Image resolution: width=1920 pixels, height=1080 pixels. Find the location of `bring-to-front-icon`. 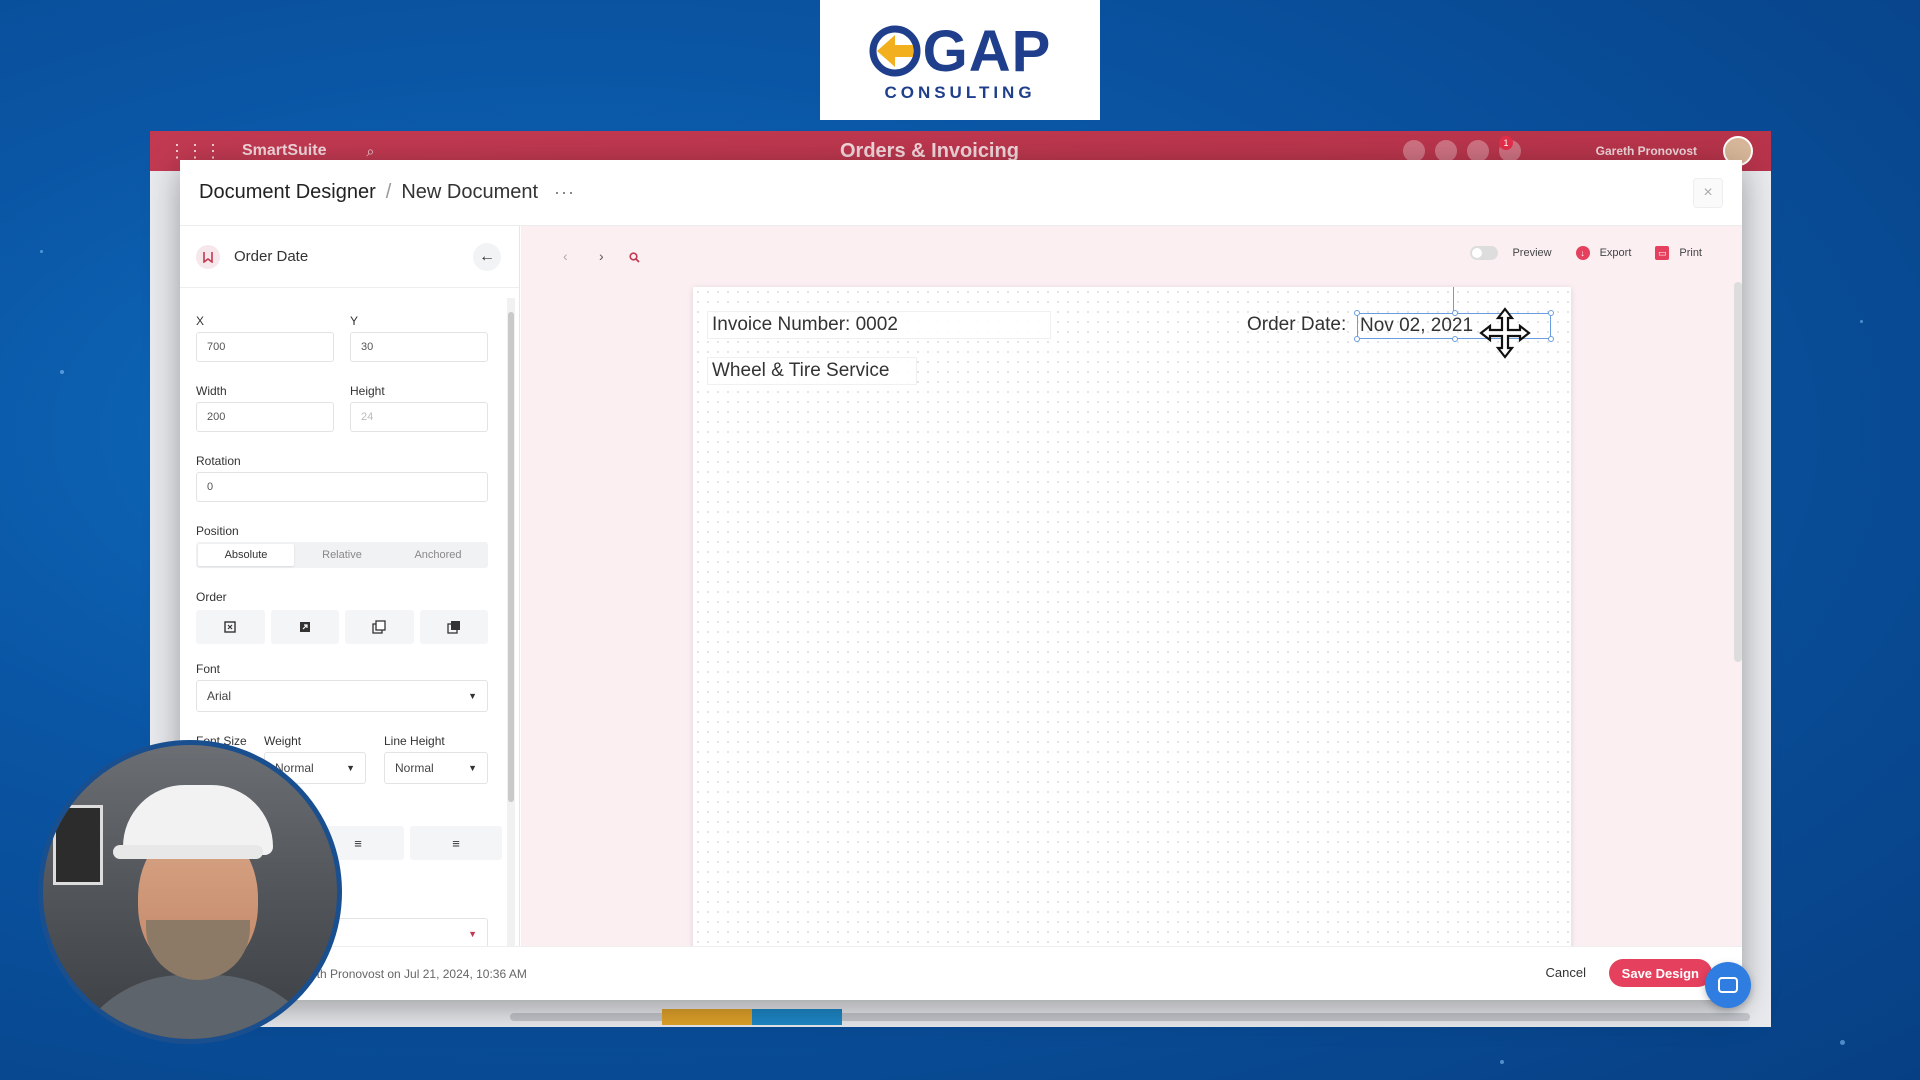

bring-to-front-icon is located at coordinates (453, 627).